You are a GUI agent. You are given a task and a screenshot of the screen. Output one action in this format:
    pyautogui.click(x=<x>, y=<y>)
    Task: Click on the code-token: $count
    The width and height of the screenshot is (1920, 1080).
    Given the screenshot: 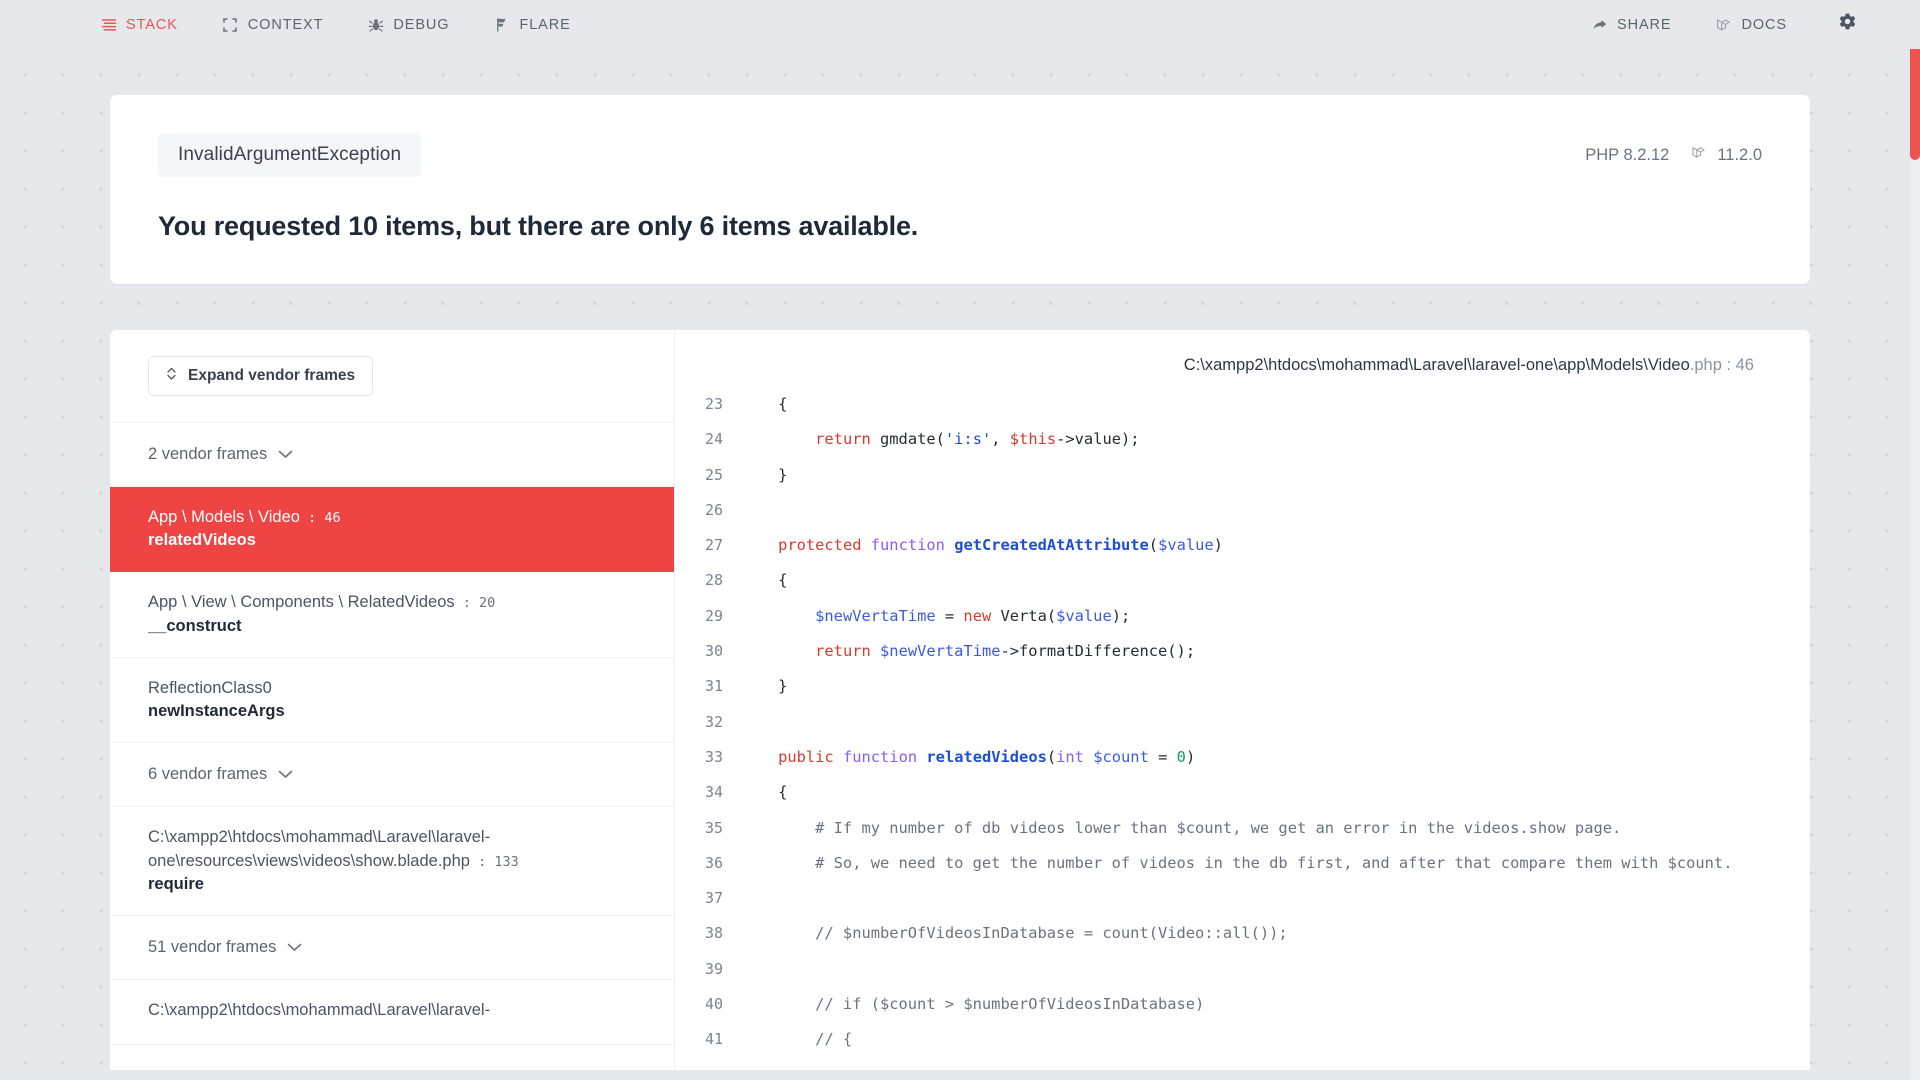 What is the action you would take?
    pyautogui.click(x=1121, y=756)
    